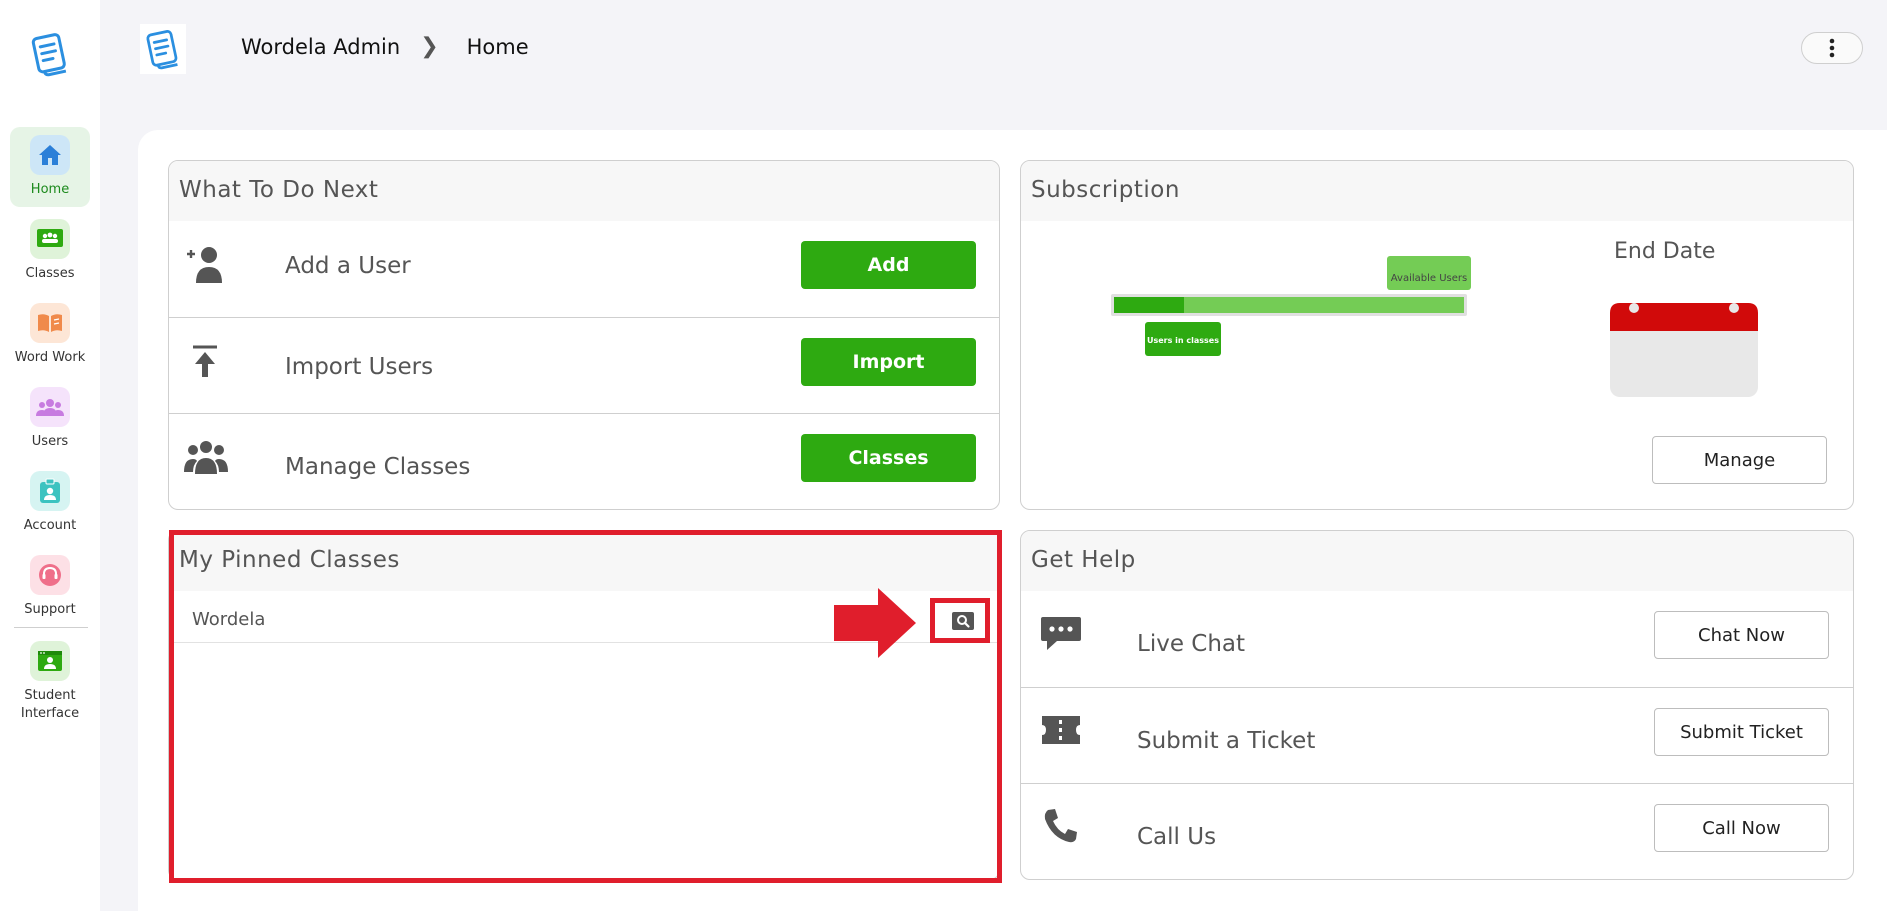 This screenshot has height=911, width=1887. What do you see at coordinates (584, 365) in the screenshot?
I see `todo-row-import-users: Import Users Import` at bounding box center [584, 365].